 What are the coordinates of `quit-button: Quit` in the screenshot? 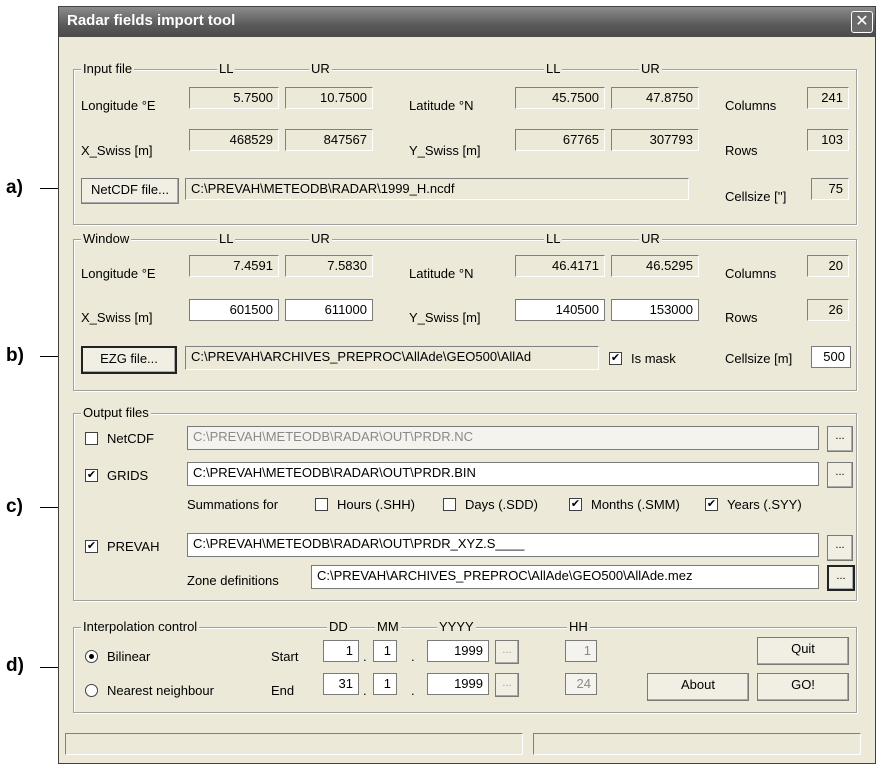 It's located at (803, 651).